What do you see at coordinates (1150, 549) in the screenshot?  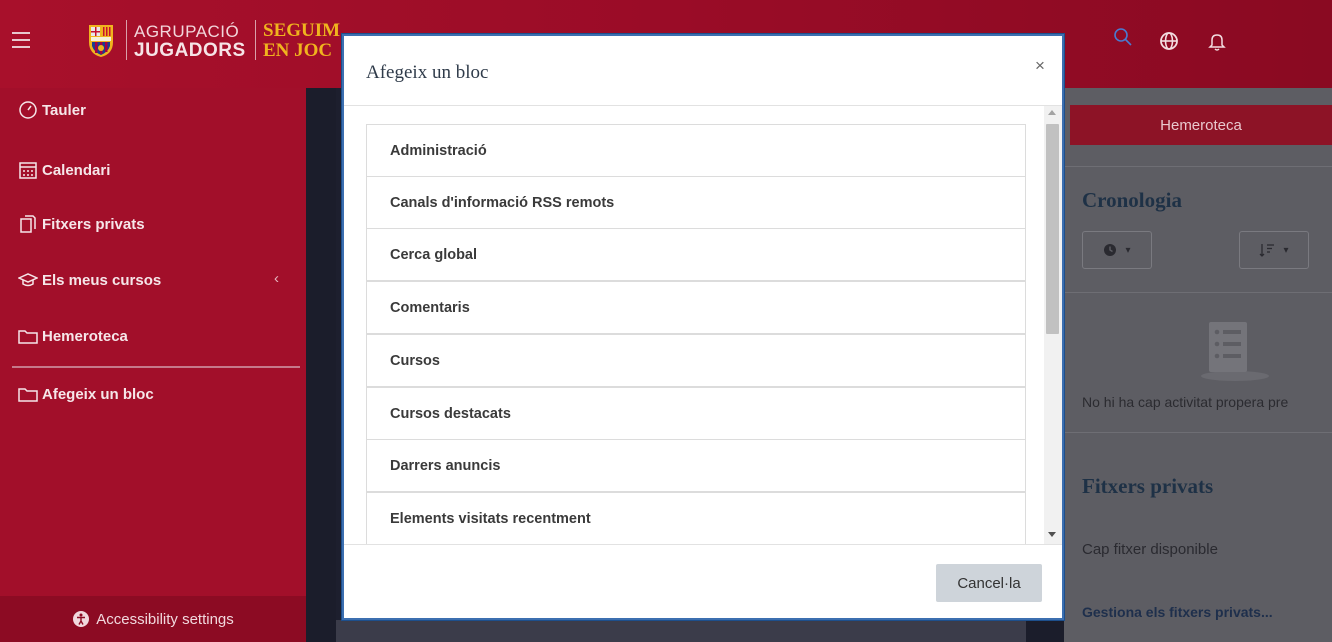 I see `no-files-text: Cap fitxer disponible` at bounding box center [1150, 549].